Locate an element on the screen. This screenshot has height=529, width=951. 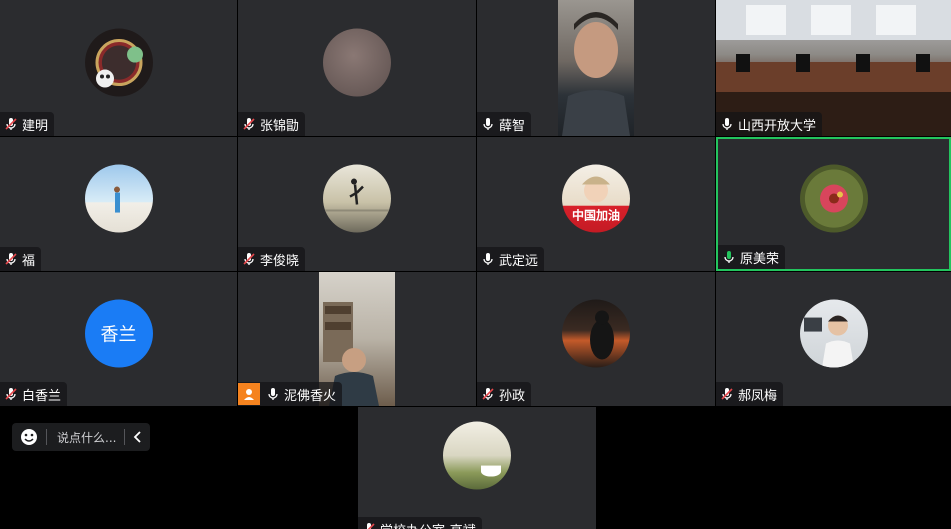
participant-name: 孙政 is located at coordinates (512, 396).